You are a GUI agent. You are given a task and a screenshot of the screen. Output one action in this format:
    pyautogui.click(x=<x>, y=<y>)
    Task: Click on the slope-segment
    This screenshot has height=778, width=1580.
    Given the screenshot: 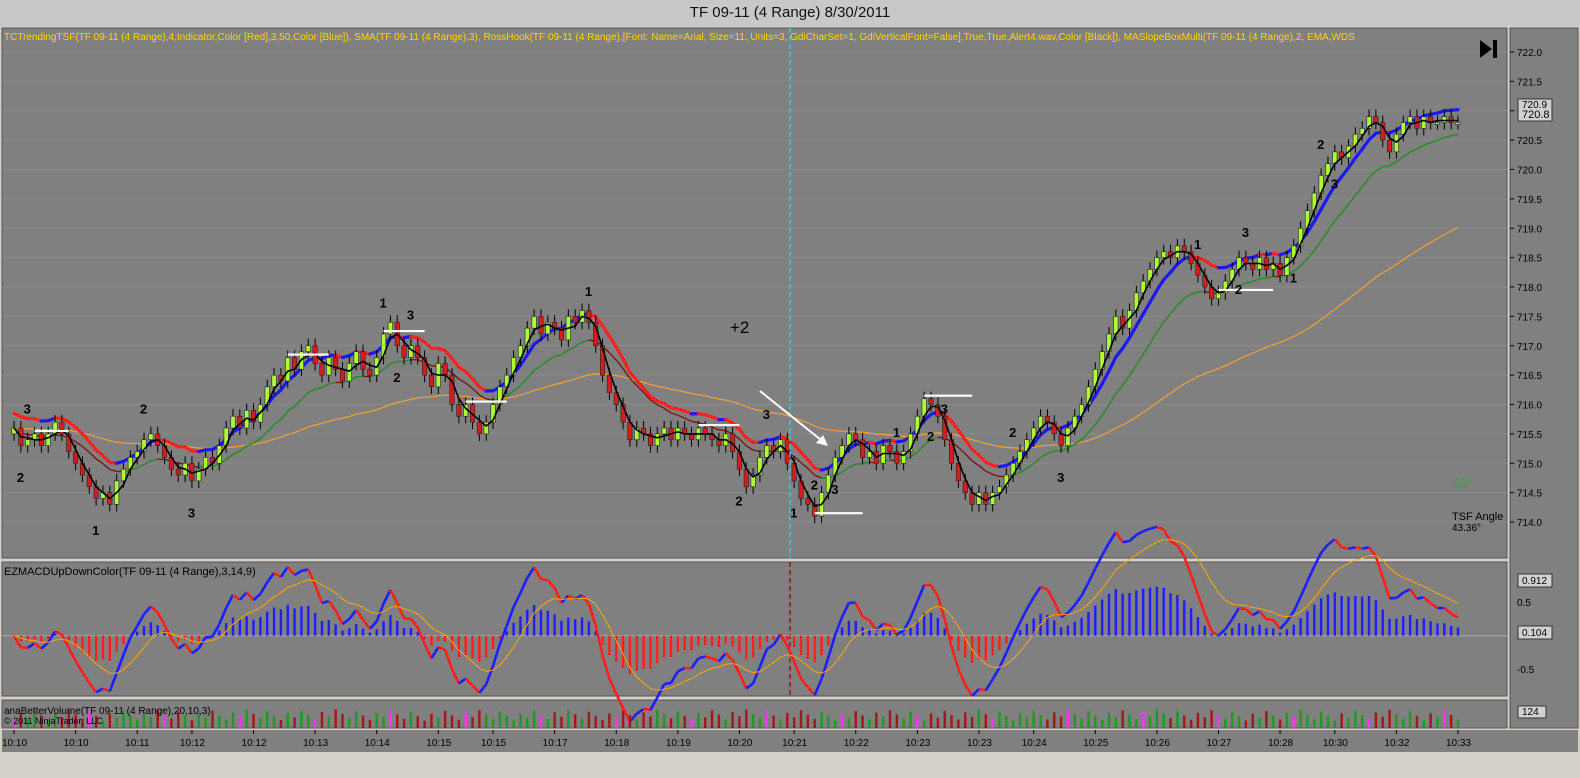 What is the action you would take?
    pyautogui.click(x=1263, y=278)
    